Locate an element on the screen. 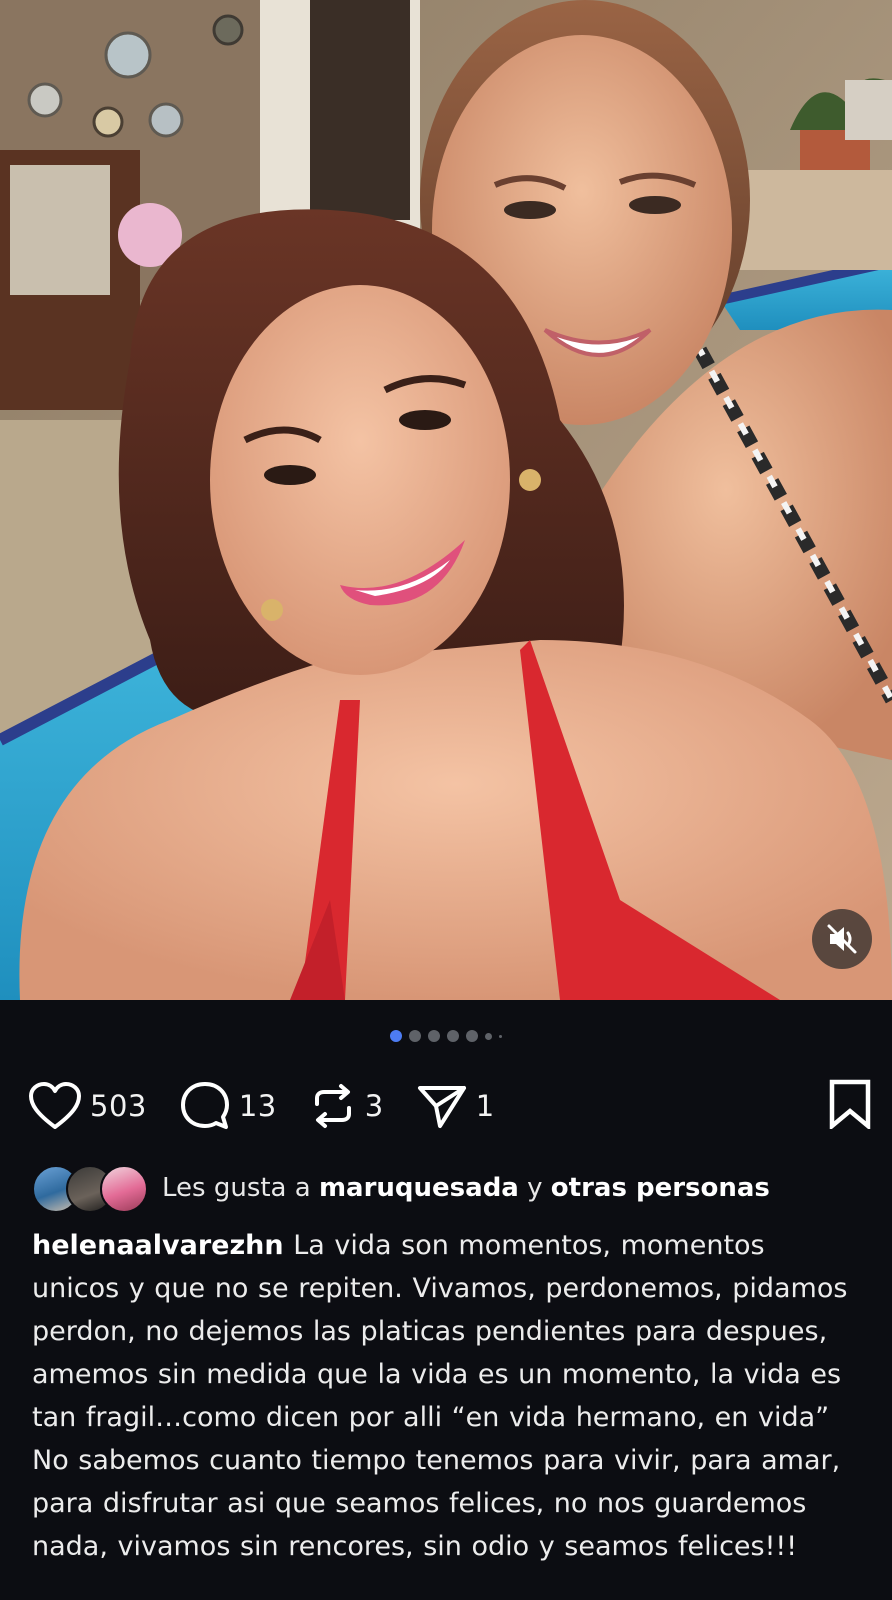 This screenshot has width=892, height=1600. repost-icon is located at coordinates (332, 1106).